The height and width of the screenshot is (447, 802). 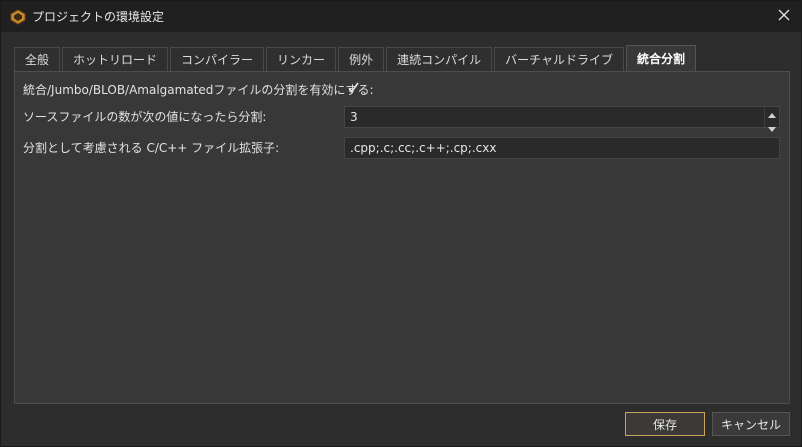 I want to click on chevron-up-icon, so click(x=772, y=114).